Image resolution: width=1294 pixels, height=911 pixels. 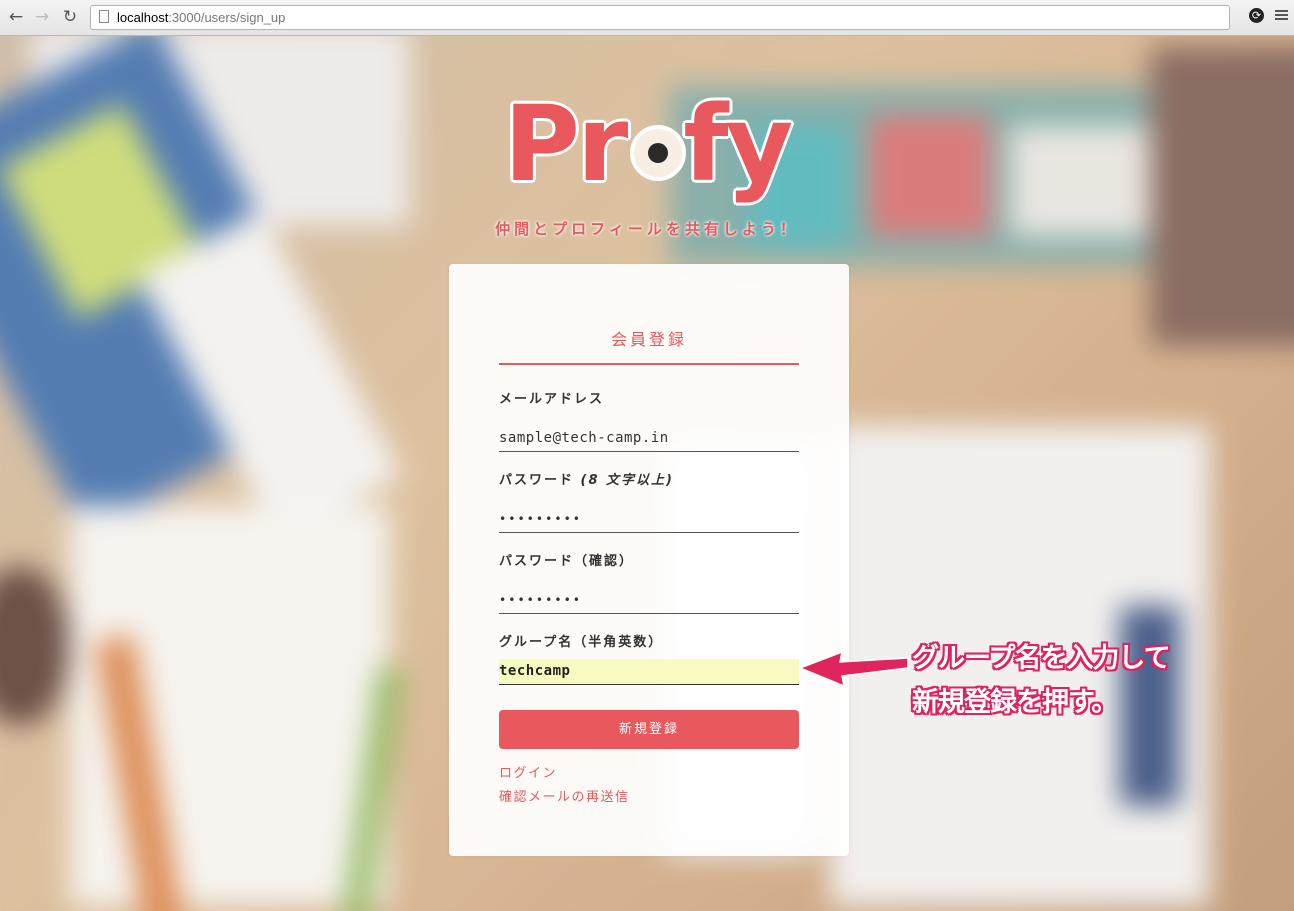 What do you see at coordinates (567, 561) in the screenshot?
I see `password-confirm-label: パスワード（確認）` at bounding box center [567, 561].